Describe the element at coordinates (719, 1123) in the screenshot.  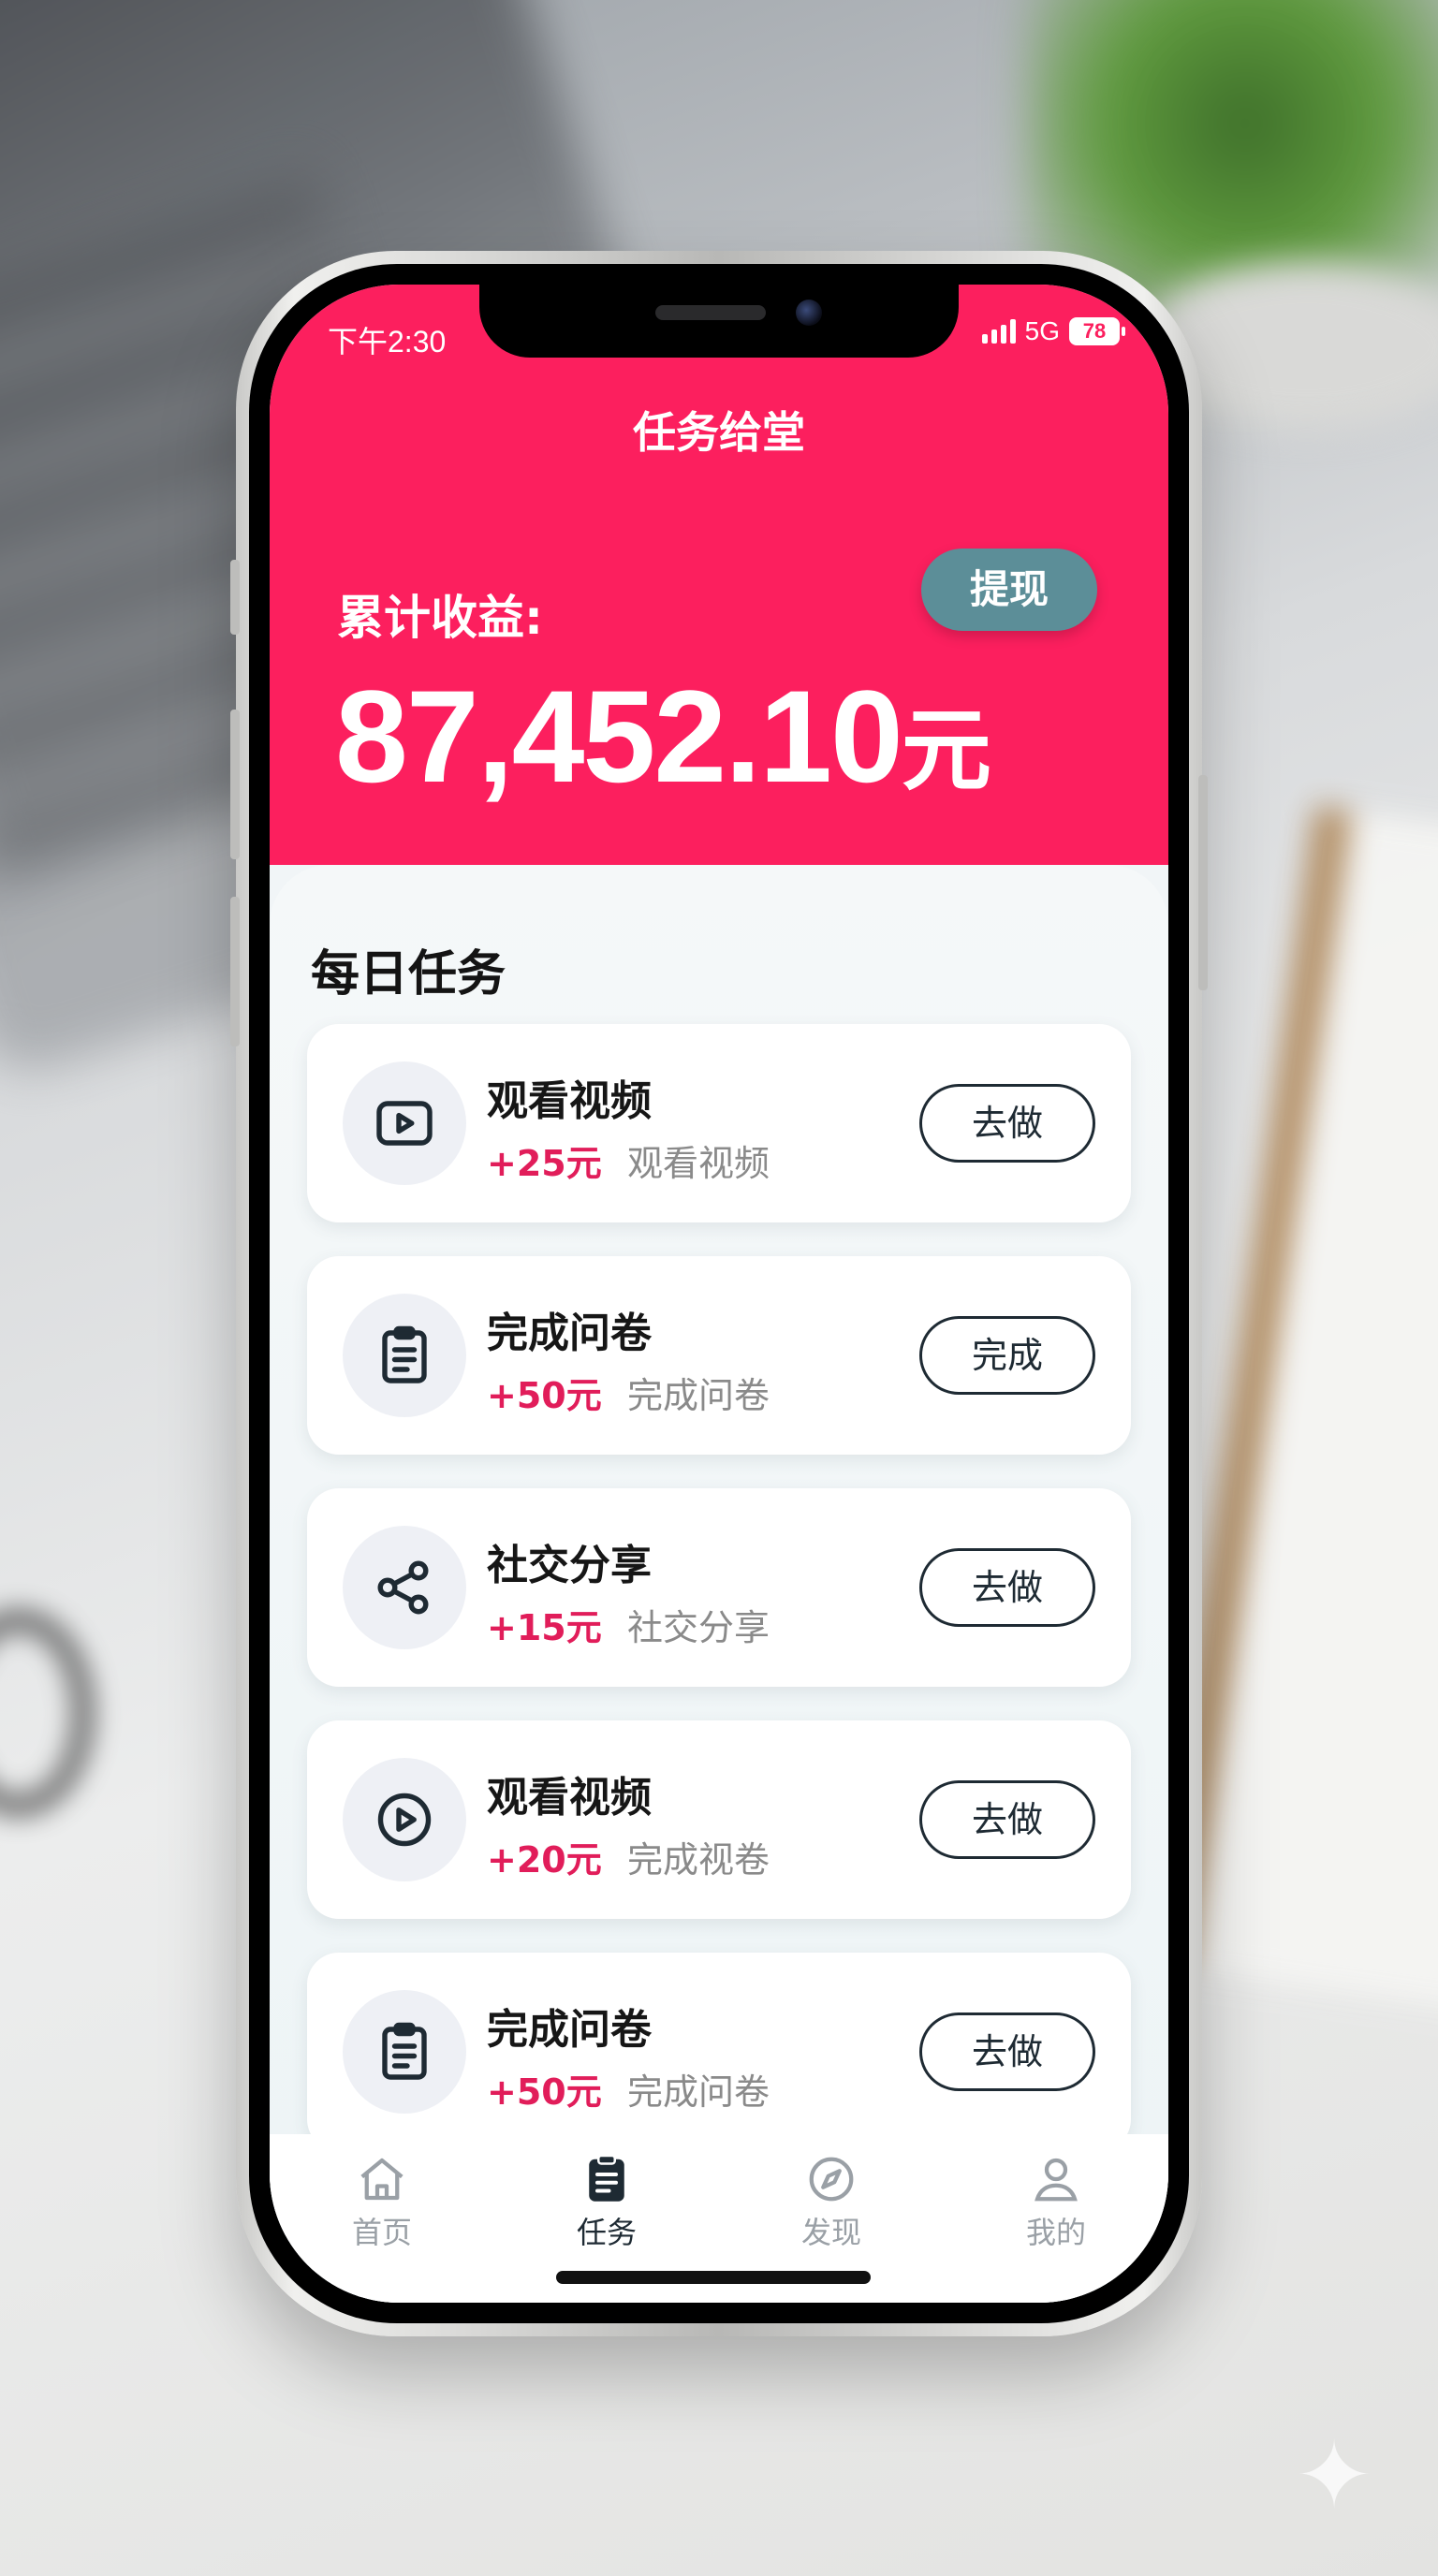
I see `task-card: 观看视频 +25元 观看视频 去做` at that location.